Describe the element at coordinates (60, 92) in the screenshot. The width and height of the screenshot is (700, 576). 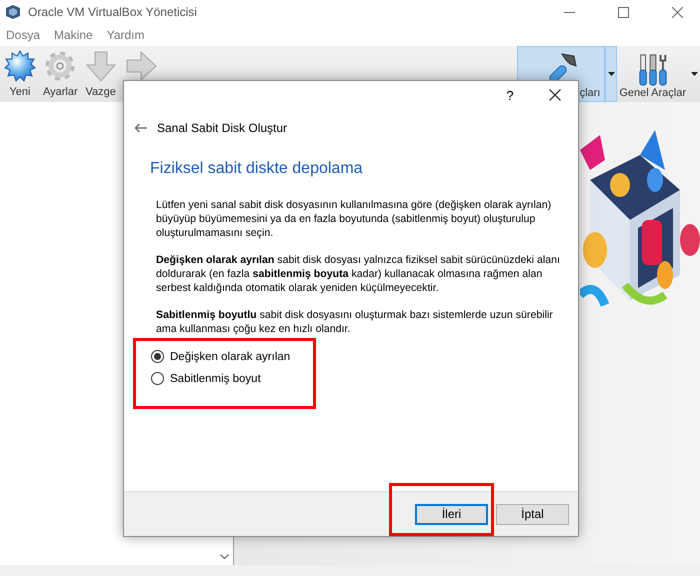
I see `toolbar-label: Ayarlar` at that location.